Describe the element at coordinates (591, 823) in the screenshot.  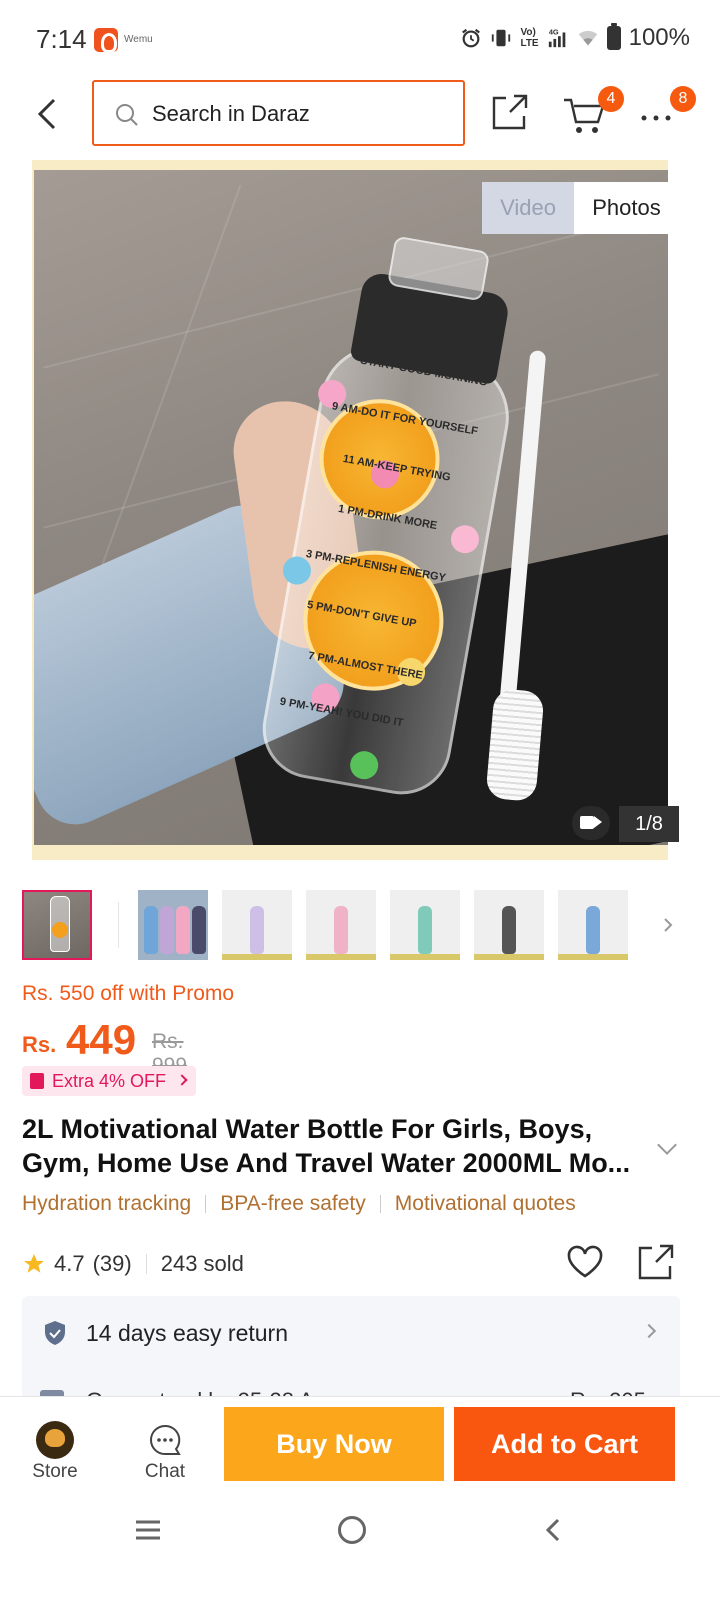
I see `video-camera-icon` at that location.